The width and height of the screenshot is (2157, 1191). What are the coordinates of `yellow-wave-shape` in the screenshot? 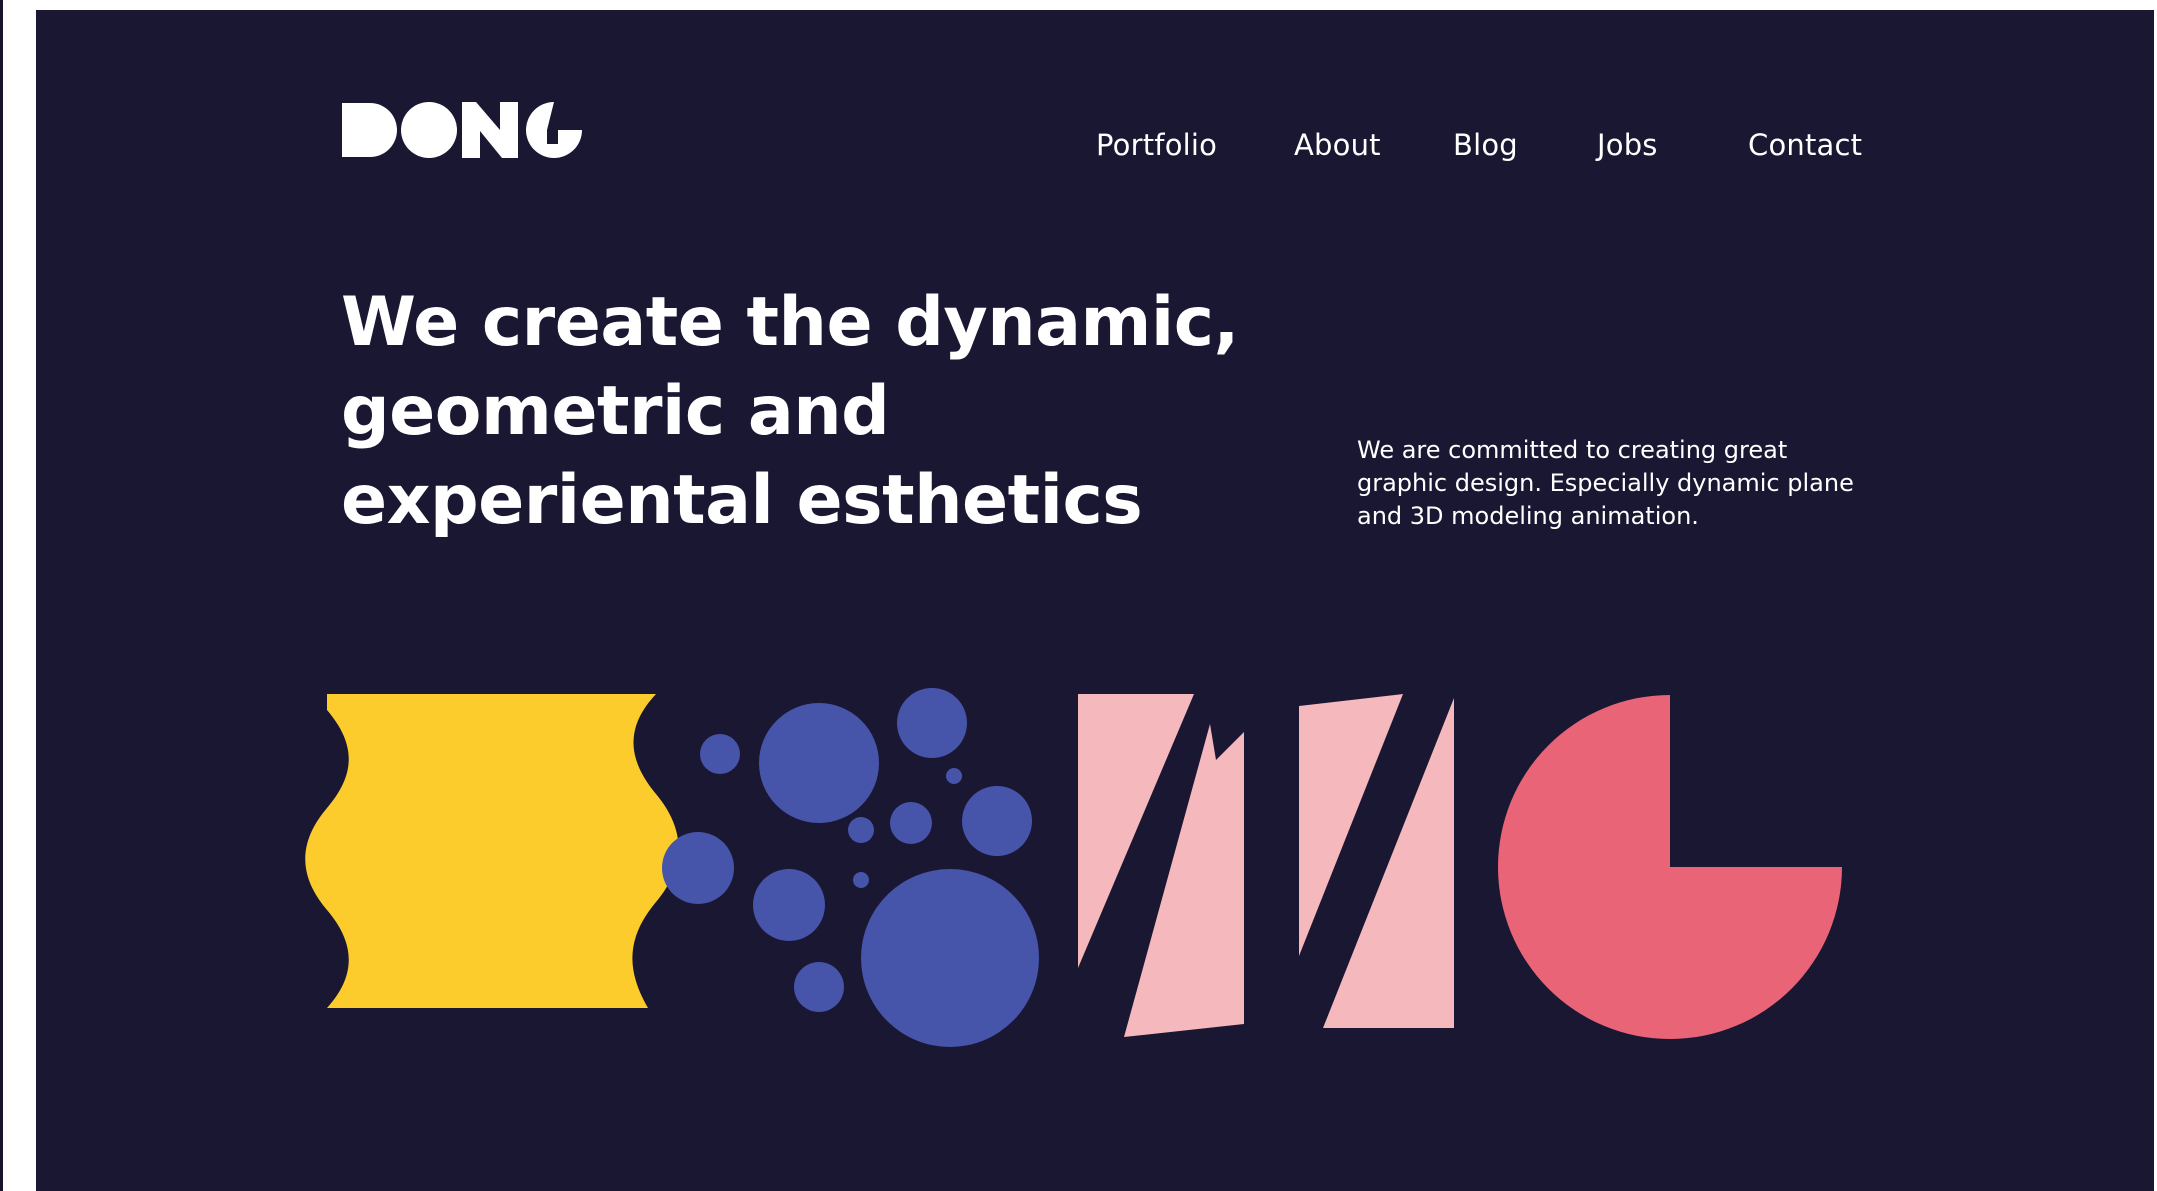 It's located at (492, 851).